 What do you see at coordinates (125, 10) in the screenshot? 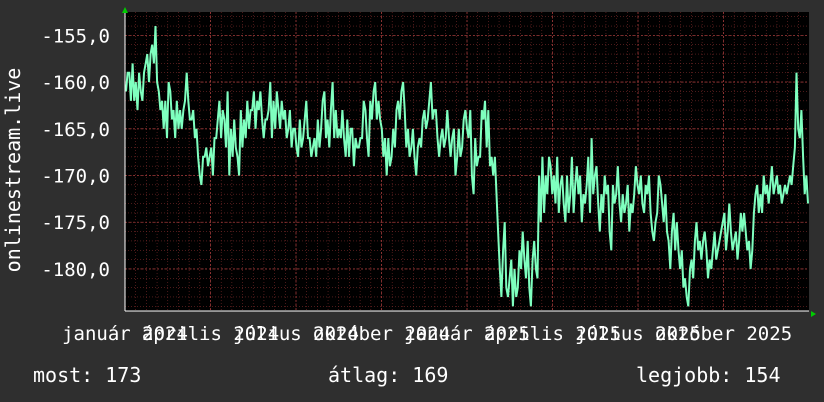
I see `y-axis-arrow` at bounding box center [125, 10].